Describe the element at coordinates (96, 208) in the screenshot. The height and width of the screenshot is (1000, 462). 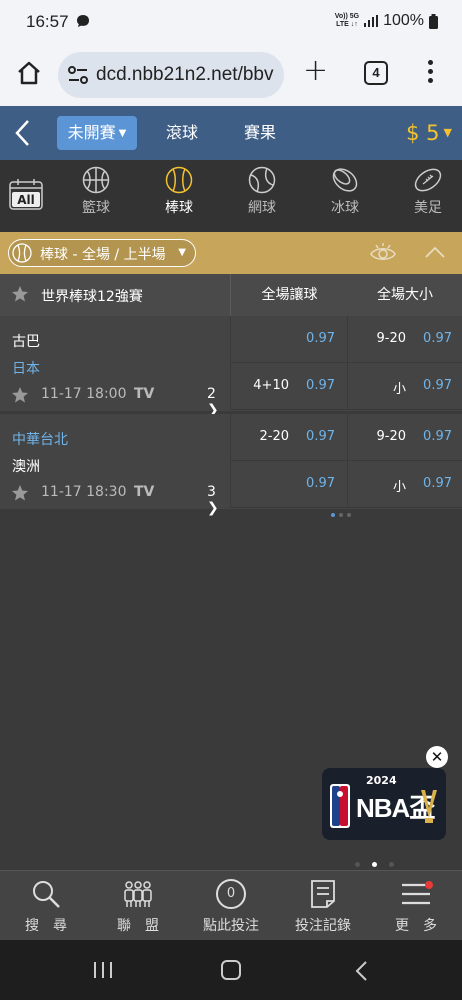
I see `sport-label: 籃球` at that location.